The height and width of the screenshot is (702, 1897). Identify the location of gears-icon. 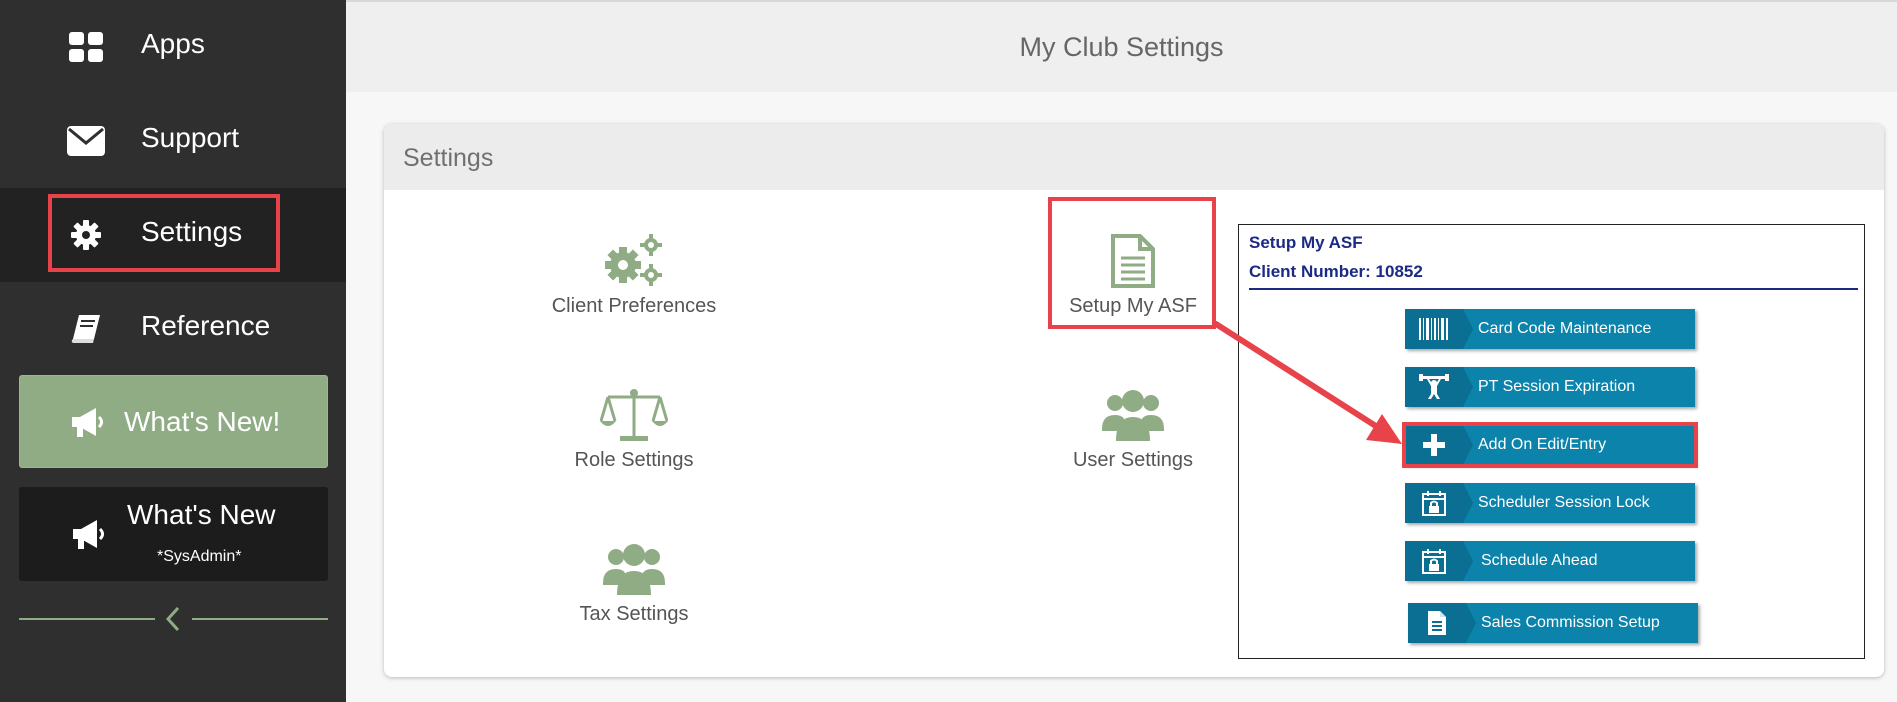
(634, 256).